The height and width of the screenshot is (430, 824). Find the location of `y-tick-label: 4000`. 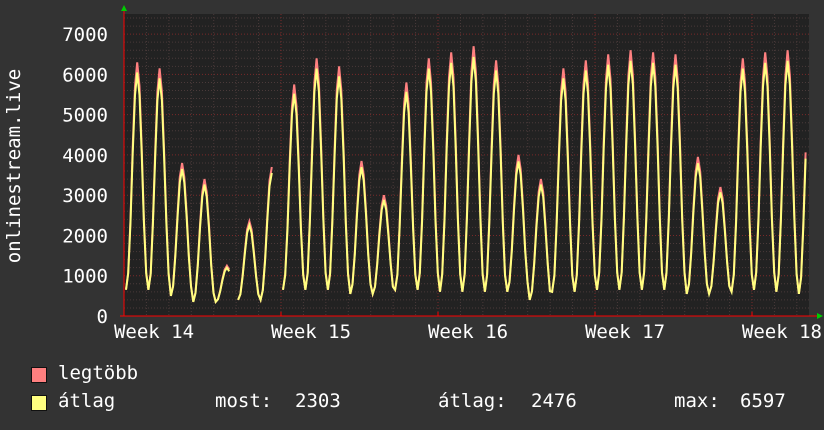

y-tick-label: 4000 is located at coordinates (85, 156).